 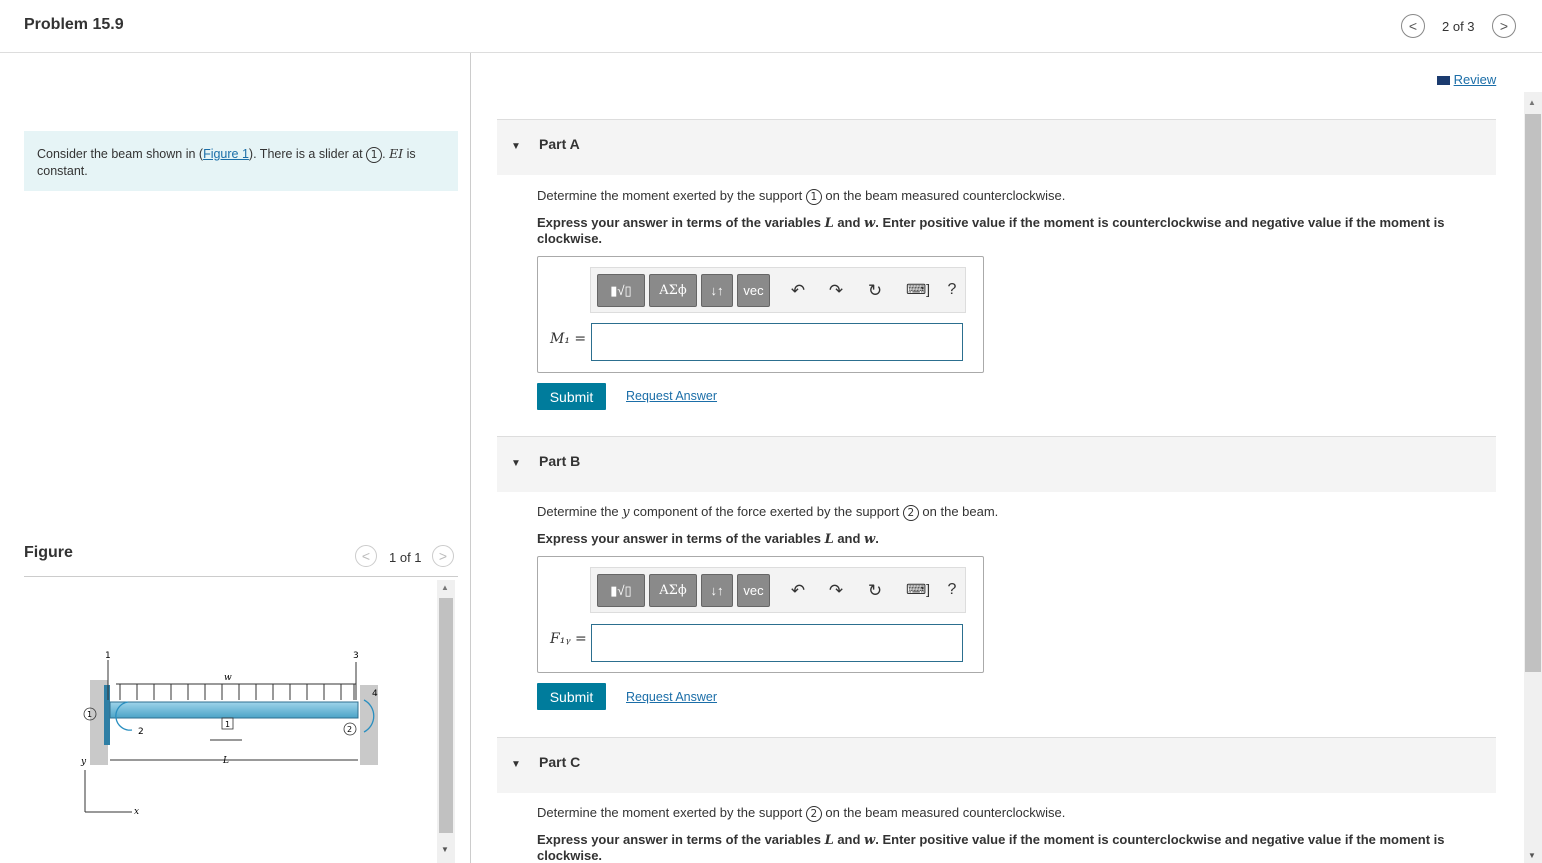 What do you see at coordinates (226, 154) in the screenshot?
I see `figure-link: Figure 1` at bounding box center [226, 154].